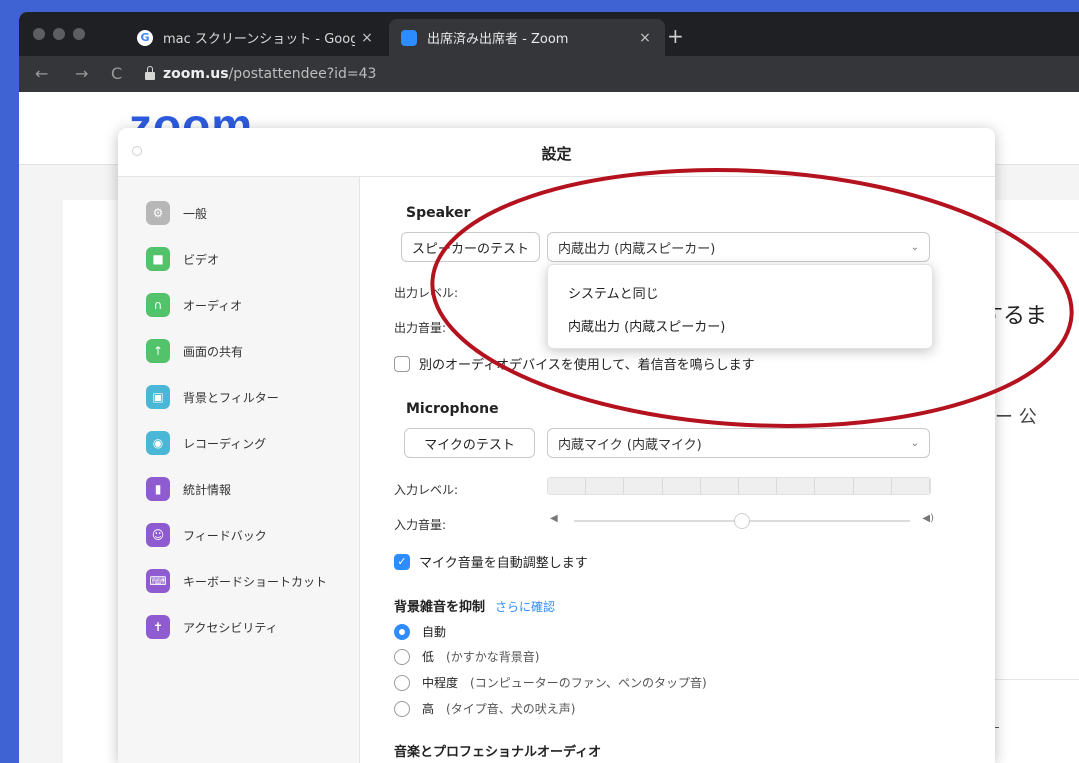 Image resolution: width=1079 pixels, height=763 pixels. I want to click on sidebar-item-audio: ∩ オーディオ, so click(194, 305).